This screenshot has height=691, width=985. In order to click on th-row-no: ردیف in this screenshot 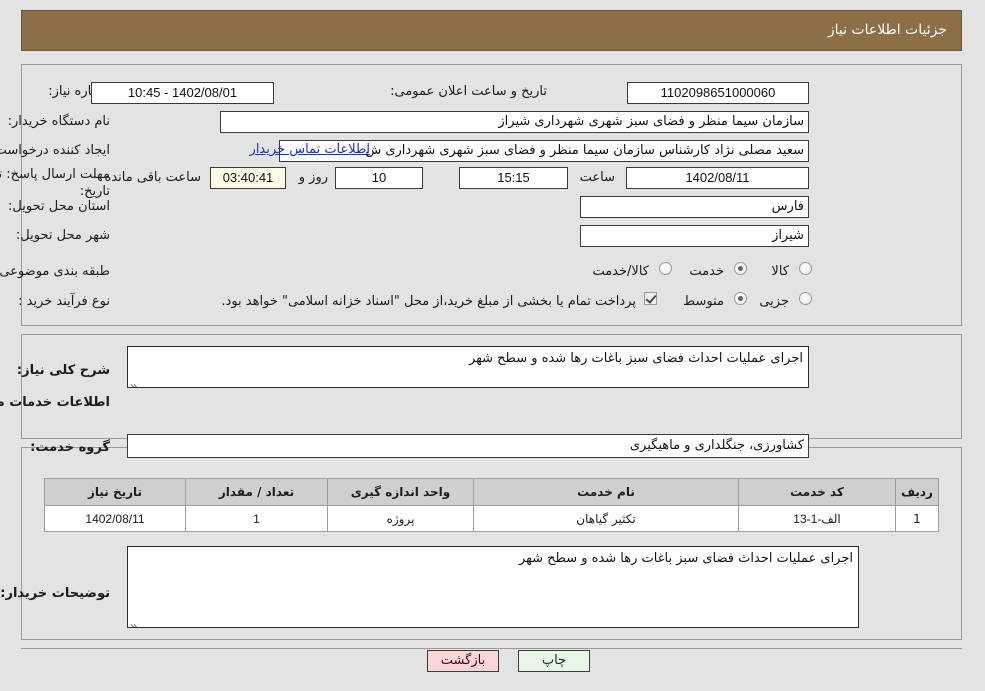, I will do `click(918, 492)`.